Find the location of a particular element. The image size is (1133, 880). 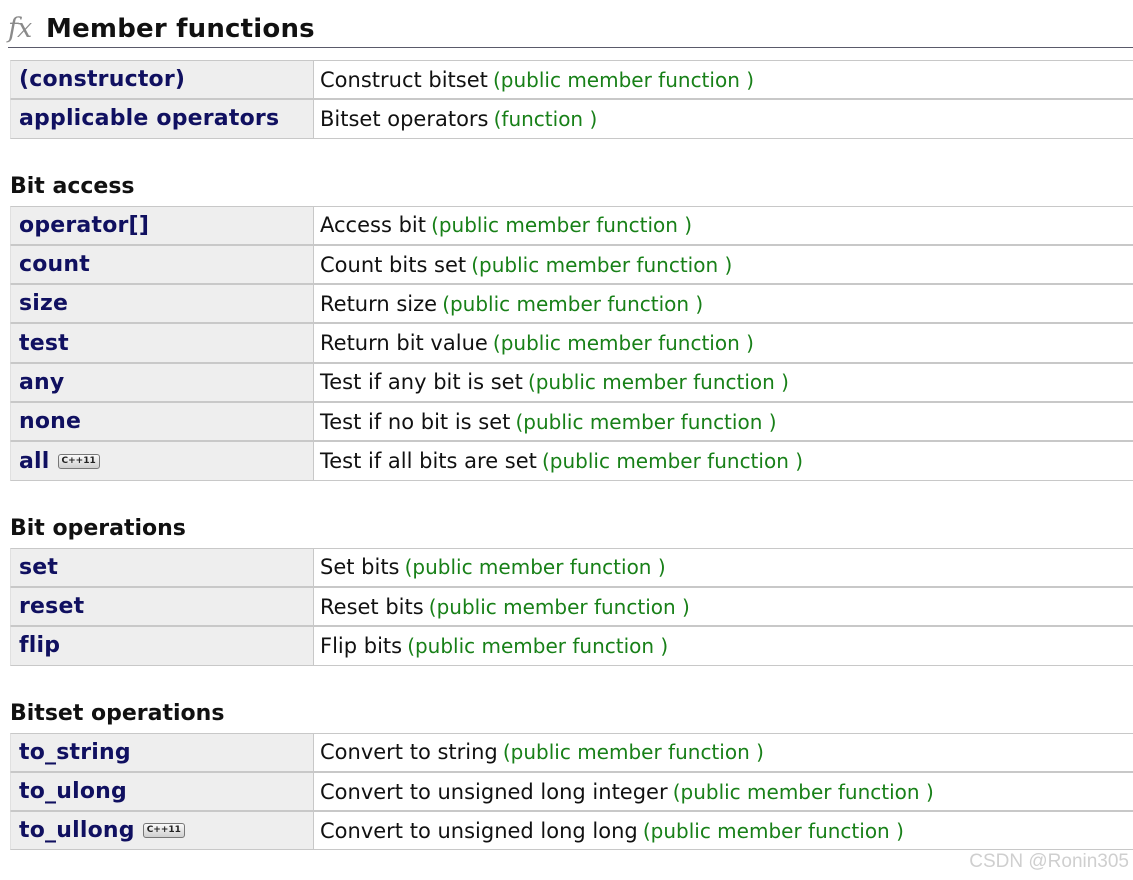

member-description-cell: Return size (public member function ) is located at coordinates (723, 304).